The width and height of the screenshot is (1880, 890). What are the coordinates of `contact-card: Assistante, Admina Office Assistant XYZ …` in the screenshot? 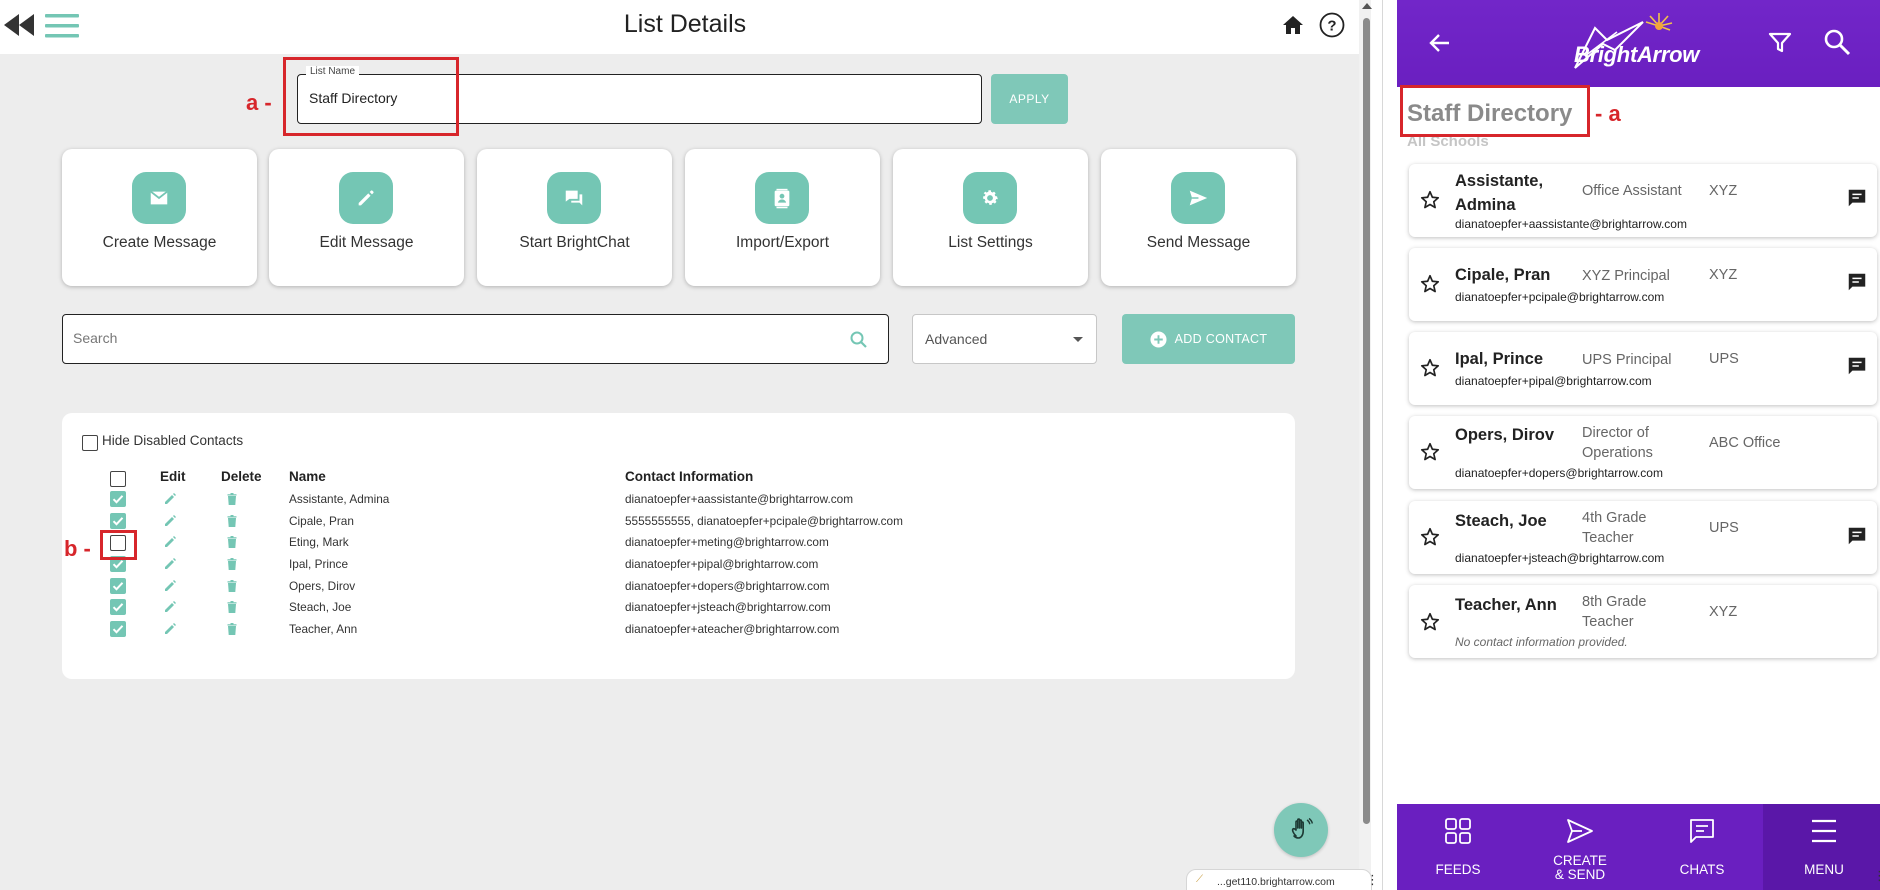 It's located at (1643, 200).